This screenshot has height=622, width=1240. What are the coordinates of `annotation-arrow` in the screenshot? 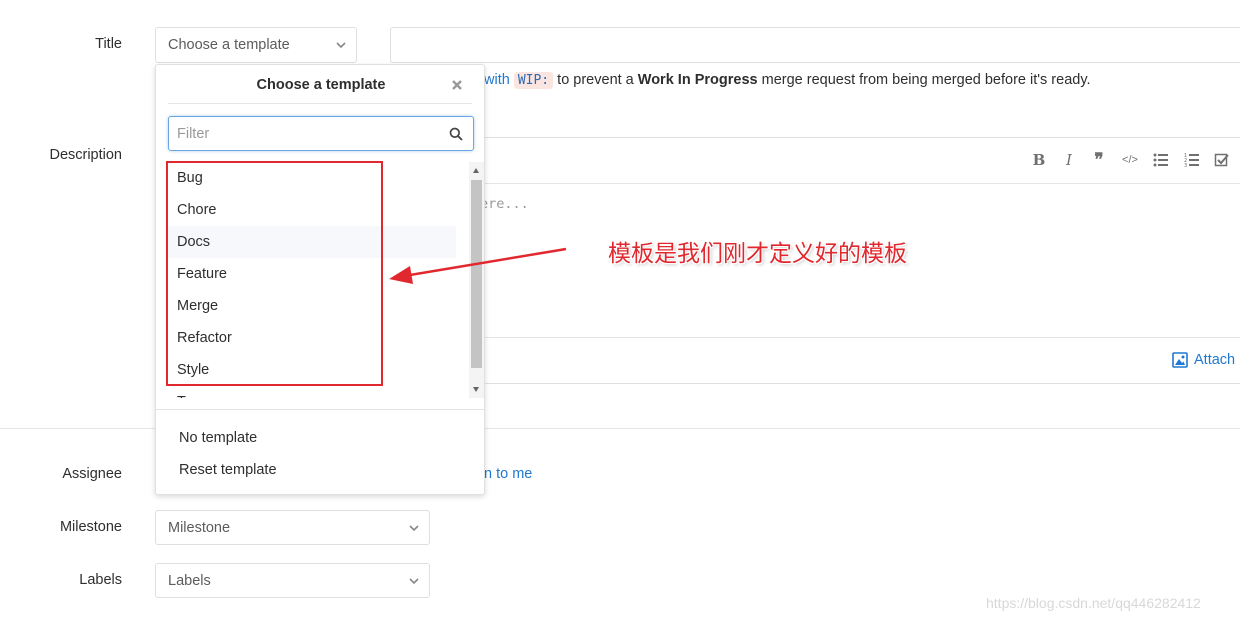 It's located at (478, 265).